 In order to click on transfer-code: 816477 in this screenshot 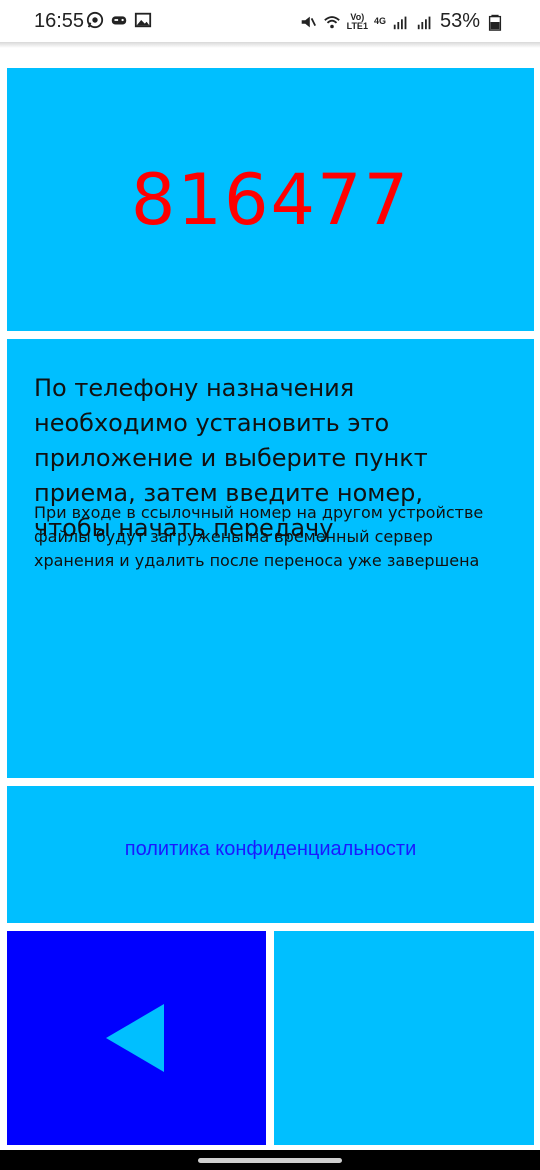, I will do `click(270, 199)`.